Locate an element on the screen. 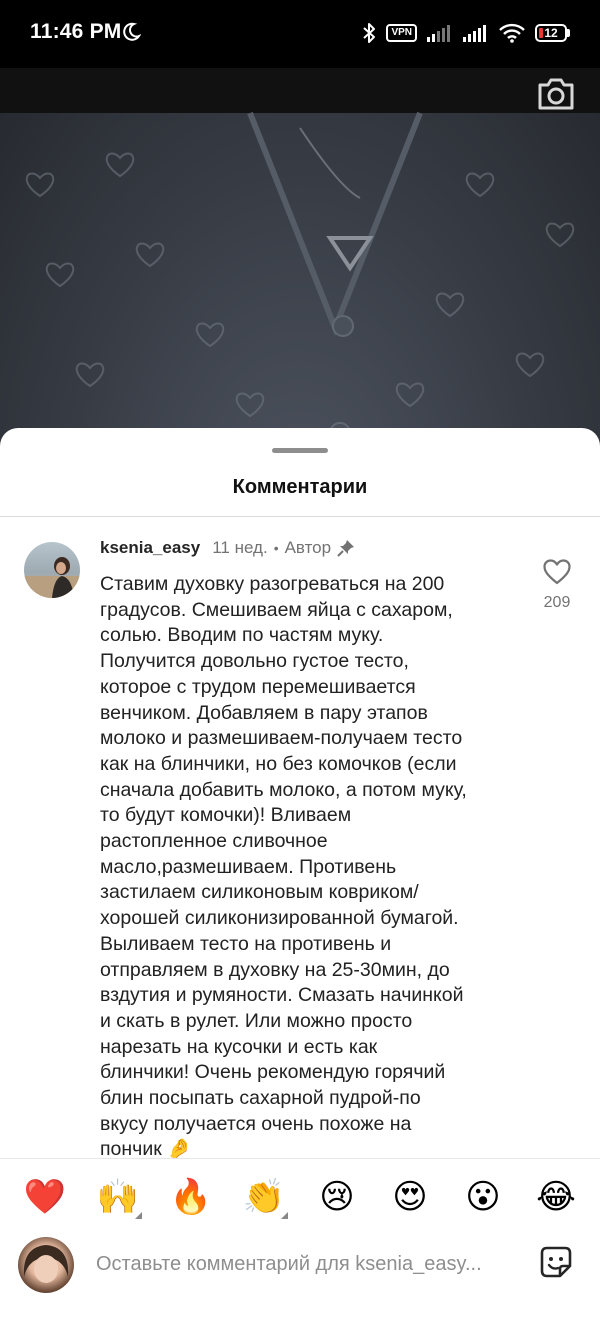 The width and height of the screenshot is (600, 1332). drag-handle is located at coordinates (300, 450).